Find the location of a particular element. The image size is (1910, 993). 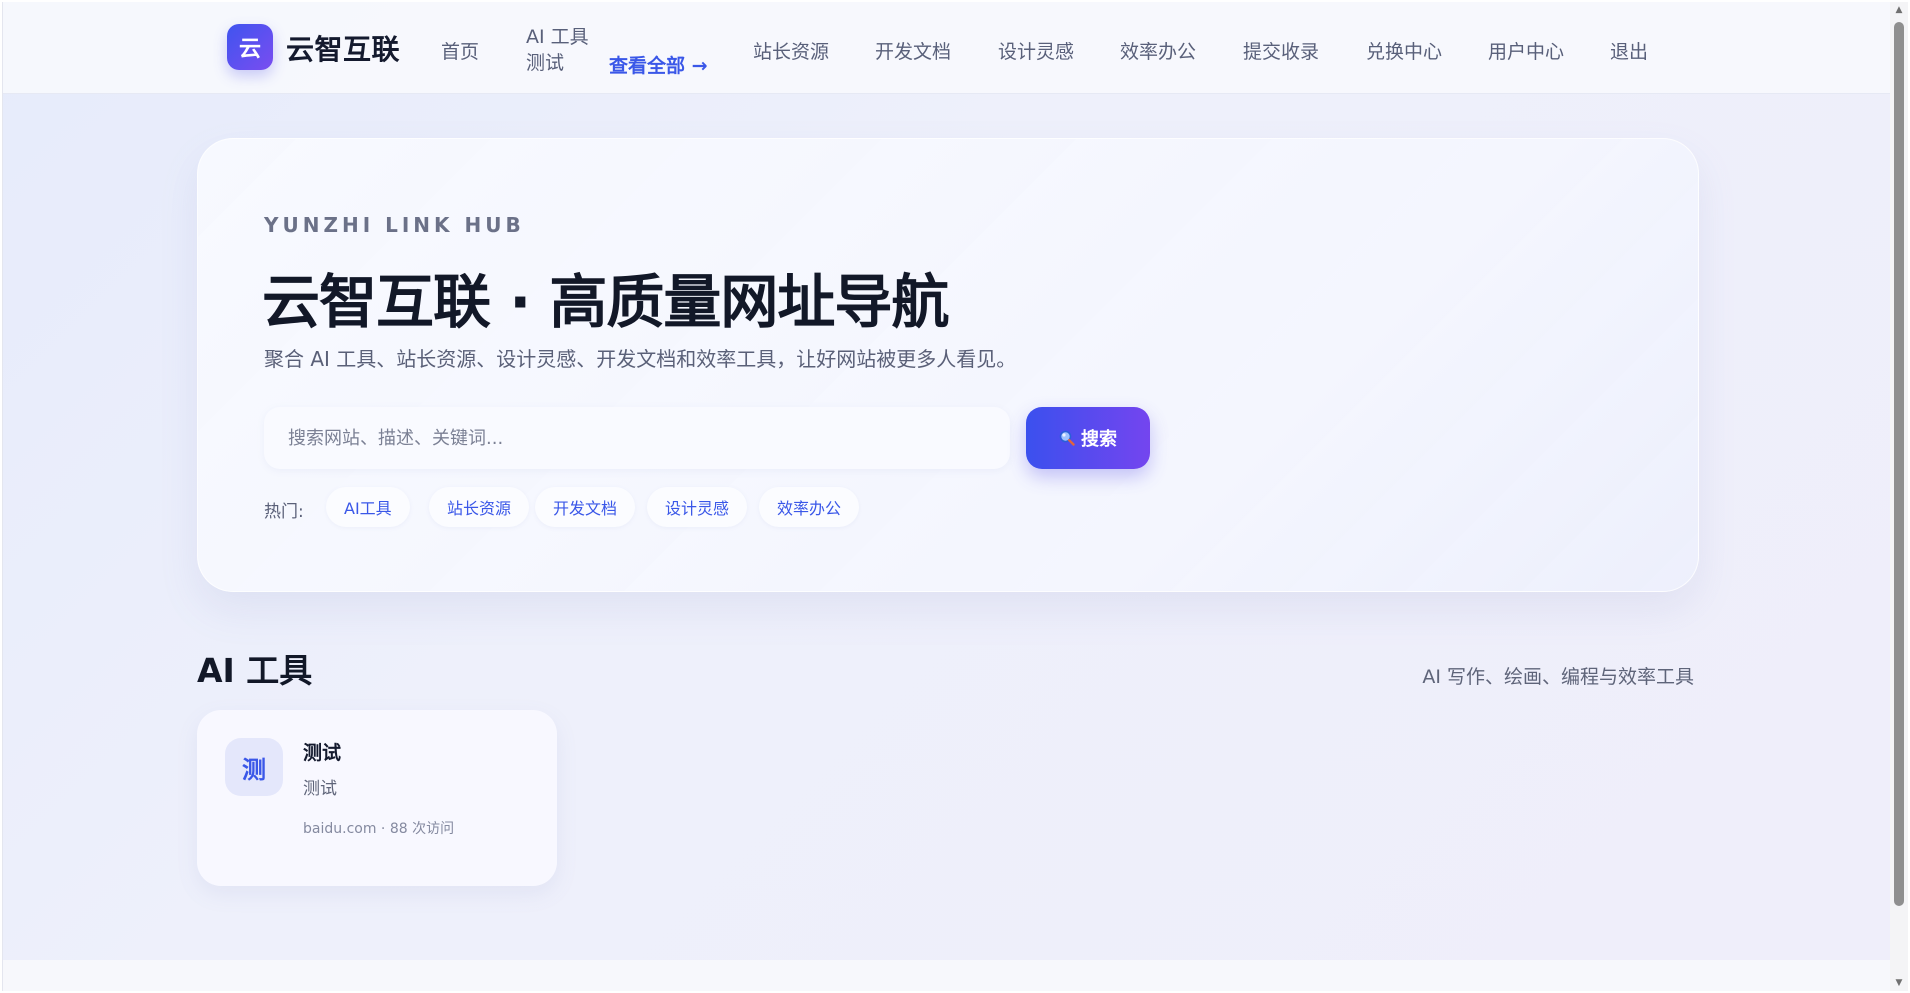

hot-tag-office: 效率办公 is located at coordinates (809, 507).